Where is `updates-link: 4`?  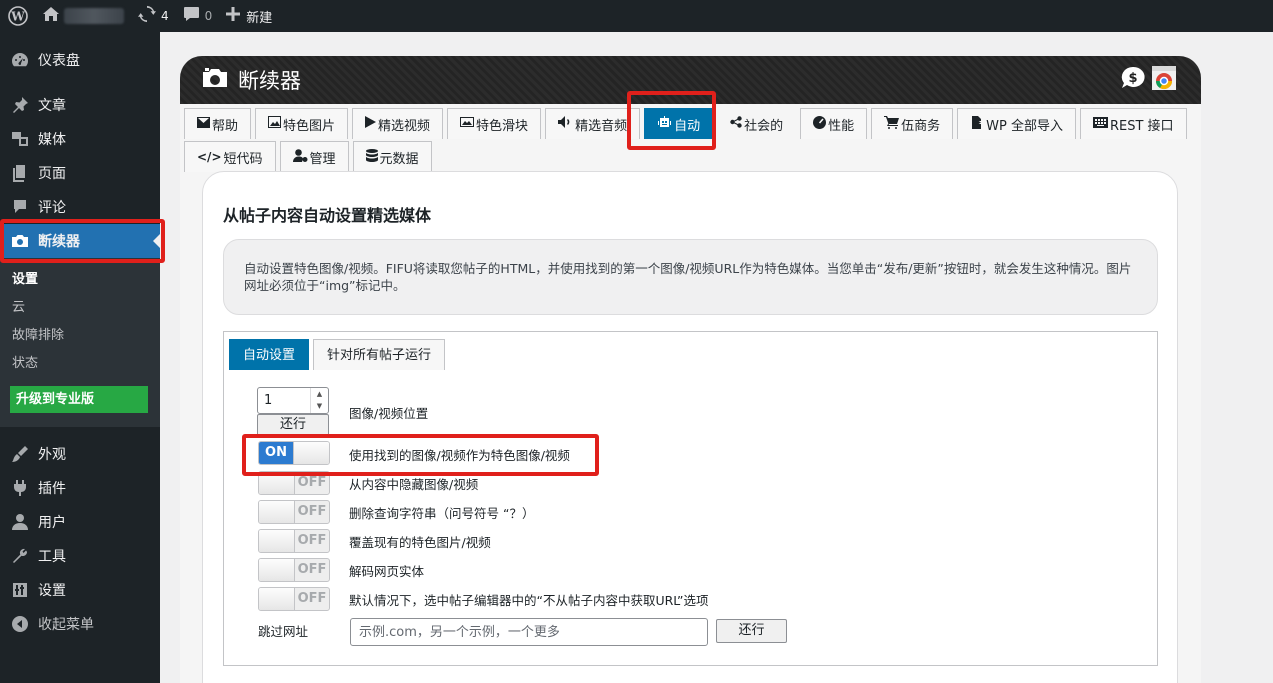 updates-link: 4 is located at coordinates (153, 16).